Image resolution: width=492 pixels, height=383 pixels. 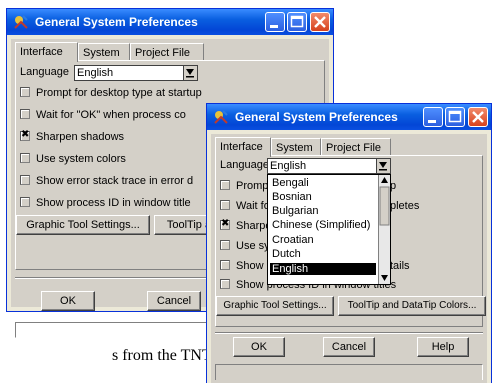 What do you see at coordinates (81, 159) in the screenshot?
I see `option-label: Use system colors` at bounding box center [81, 159].